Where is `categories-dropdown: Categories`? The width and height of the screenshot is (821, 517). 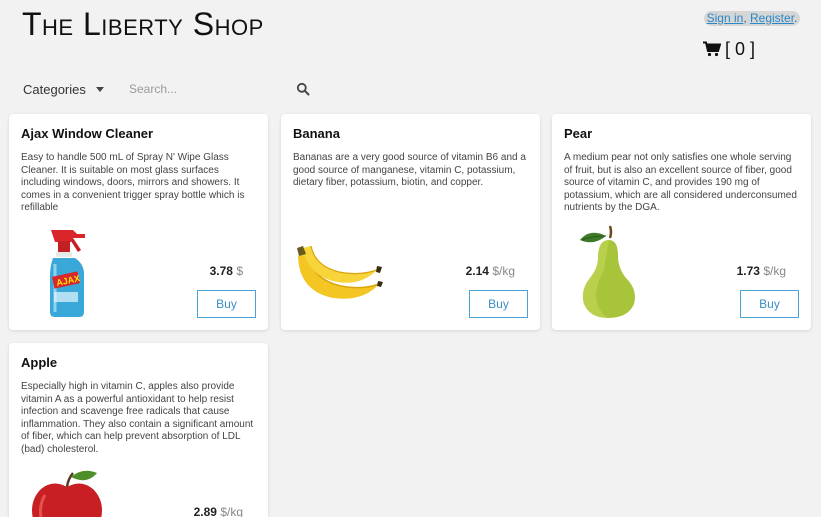 categories-dropdown: Categories is located at coordinates (63, 89).